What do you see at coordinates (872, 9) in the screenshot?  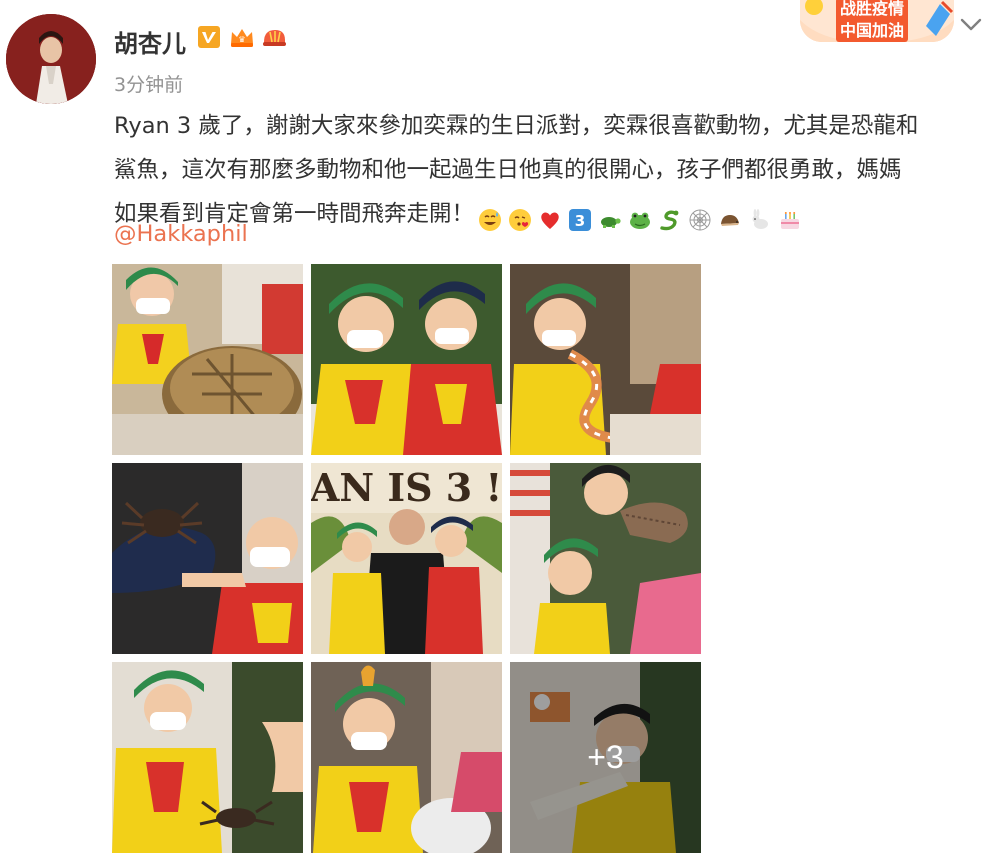 I see `campaign-line-1: 战胜疫情` at bounding box center [872, 9].